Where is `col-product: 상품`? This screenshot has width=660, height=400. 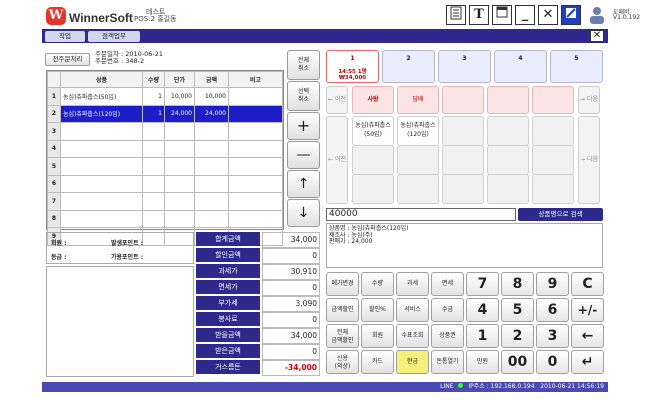 col-product: 상품 is located at coordinates (101, 79).